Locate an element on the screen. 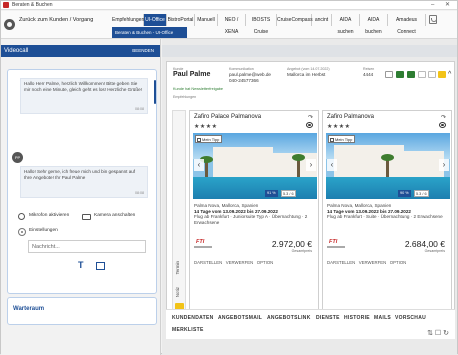  label-contact: Kommunikation is located at coordinates (241, 69).